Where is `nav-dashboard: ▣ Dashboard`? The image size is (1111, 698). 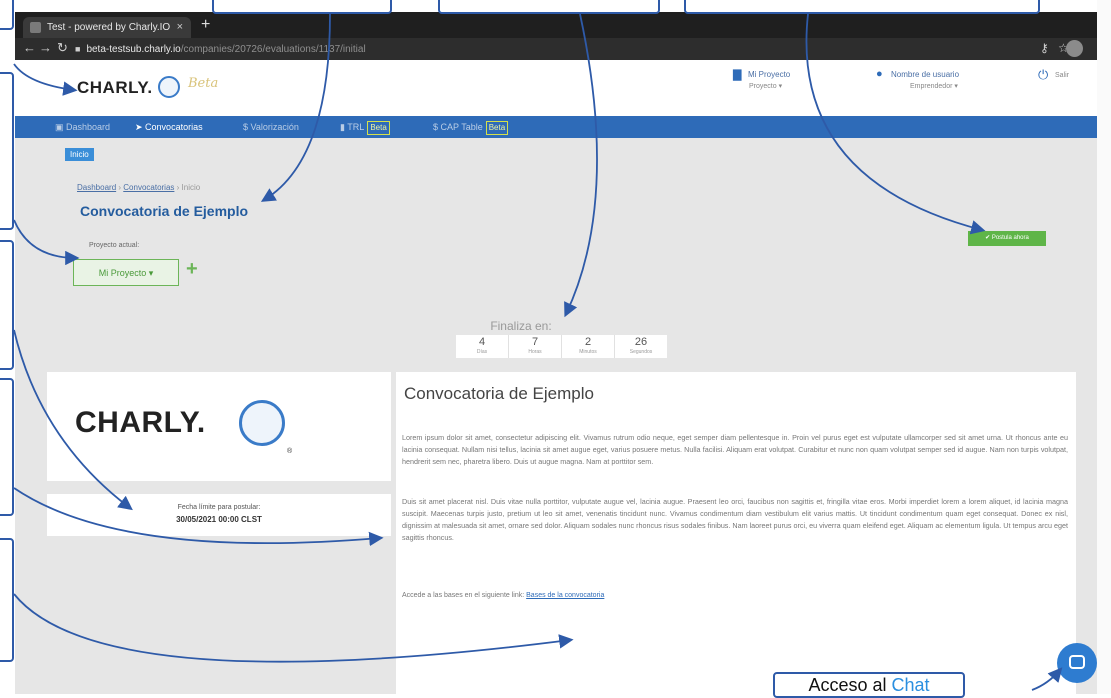 nav-dashboard: ▣ Dashboard is located at coordinates (82, 127).